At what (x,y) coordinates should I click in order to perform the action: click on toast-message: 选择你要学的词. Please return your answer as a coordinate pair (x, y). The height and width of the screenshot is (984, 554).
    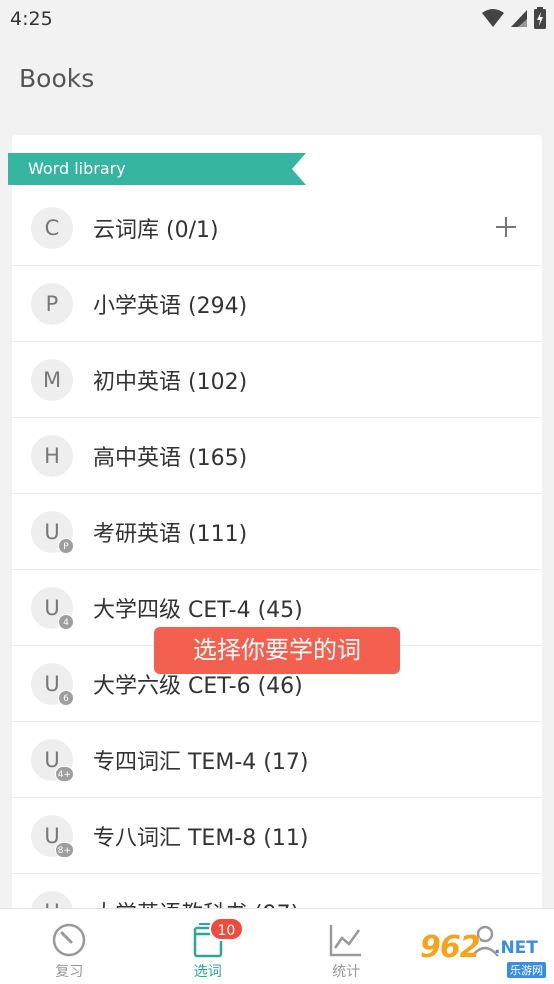
    Looking at the image, I should click on (277, 650).